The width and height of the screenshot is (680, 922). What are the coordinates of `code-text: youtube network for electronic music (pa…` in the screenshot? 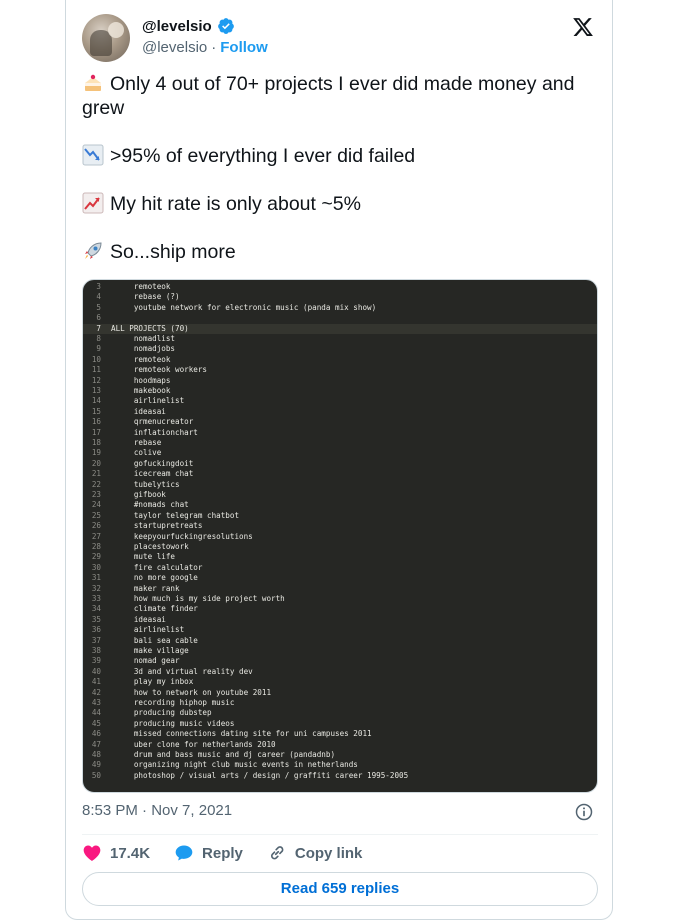 It's located at (244, 307).